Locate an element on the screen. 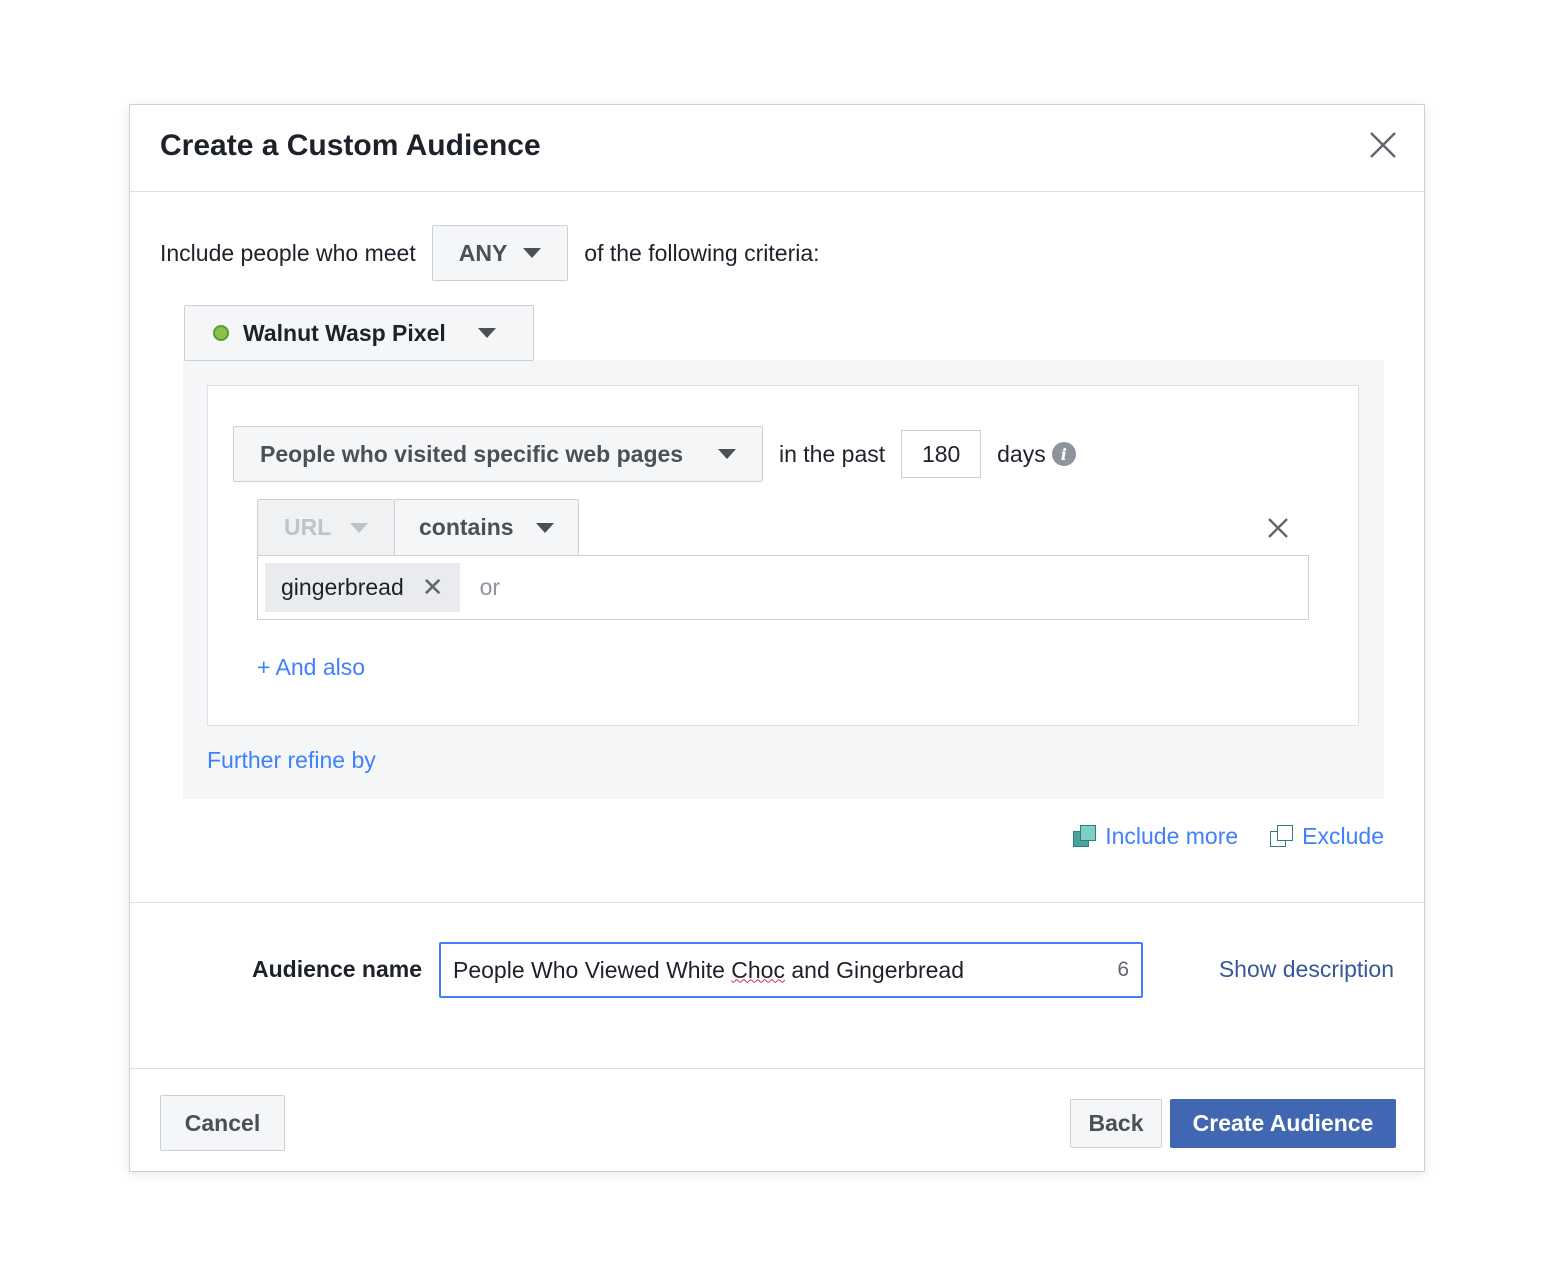 This screenshot has width=1554, height=1276. create-audience-button: Create Audience is located at coordinates (1283, 1123).